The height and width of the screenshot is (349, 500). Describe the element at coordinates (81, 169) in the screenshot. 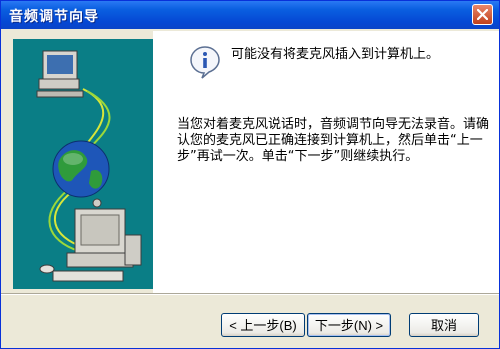

I see `globe-icon` at that location.